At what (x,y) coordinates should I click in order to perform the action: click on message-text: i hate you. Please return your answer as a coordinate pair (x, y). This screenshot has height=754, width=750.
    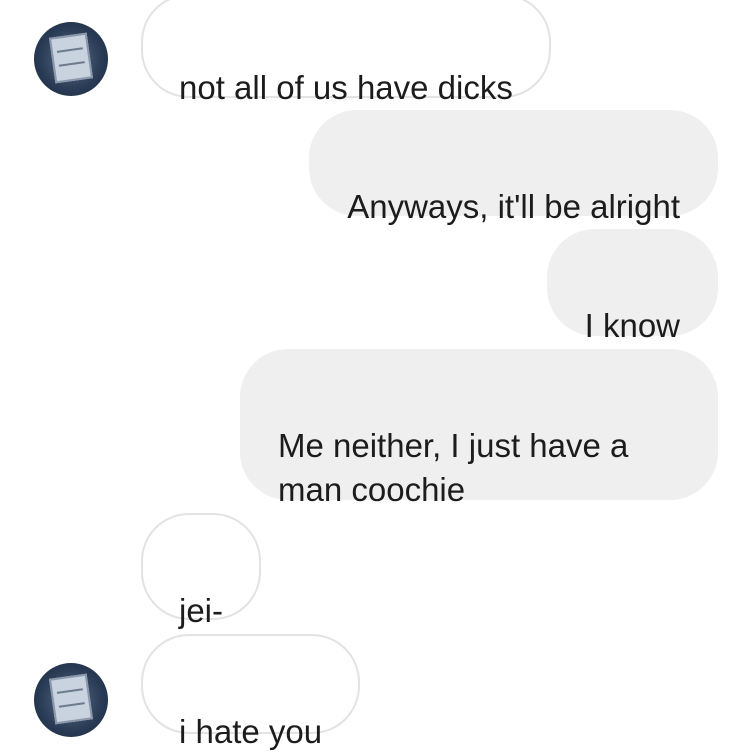
    Looking at the image, I should click on (251, 731).